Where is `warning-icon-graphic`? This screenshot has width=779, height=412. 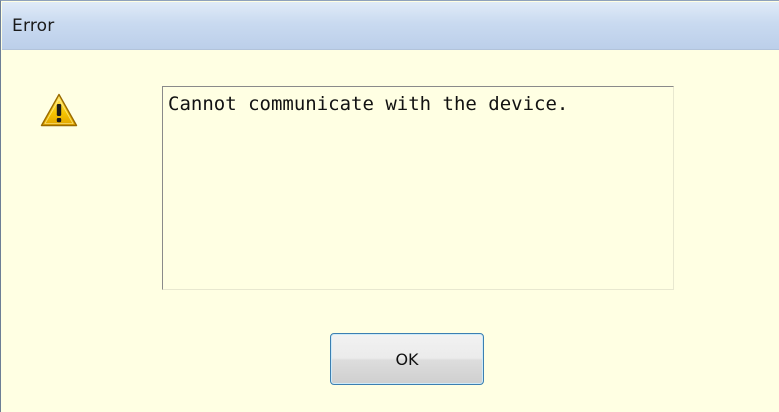 warning-icon-graphic is located at coordinates (59, 110).